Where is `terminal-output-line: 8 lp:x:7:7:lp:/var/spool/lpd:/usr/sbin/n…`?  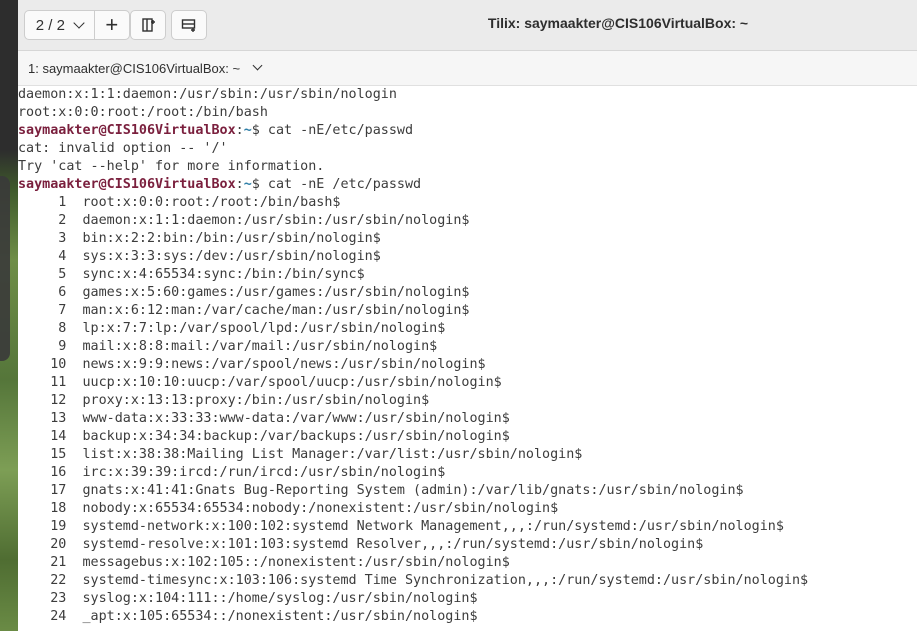
terminal-output-line: 8 lp:x:7:7:lp:/var/spool/lpd:/usr/sbin/n… is located at coordinates (232, 328).